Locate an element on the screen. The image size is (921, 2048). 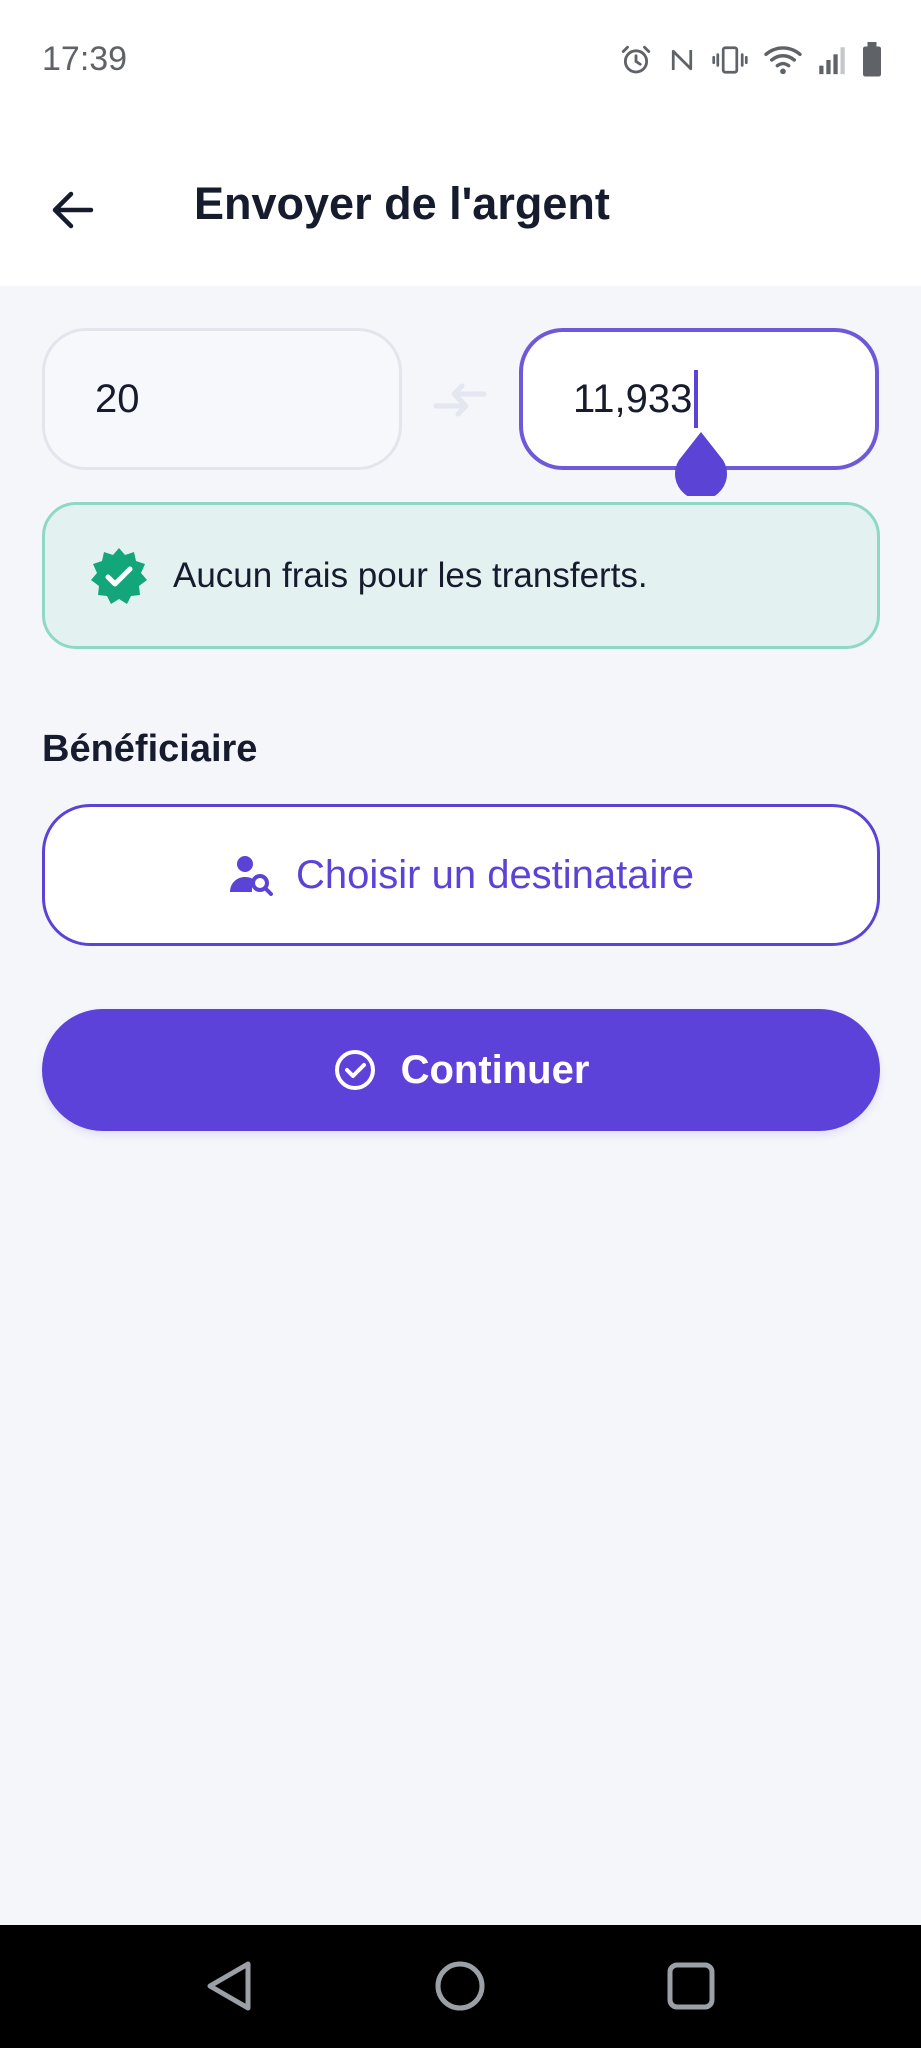
battery-icon is located at coordinates (872, 59).